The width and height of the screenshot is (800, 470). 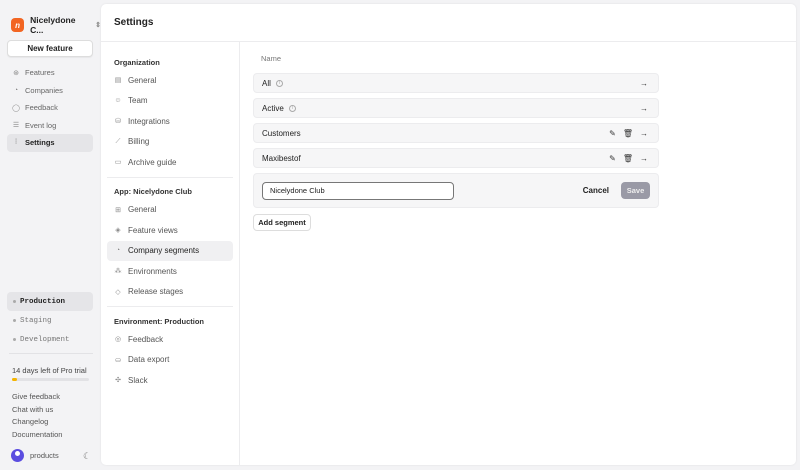 I want to click on segment-row: Customers ✎ 🗑 →, so click(x=456, y=133).